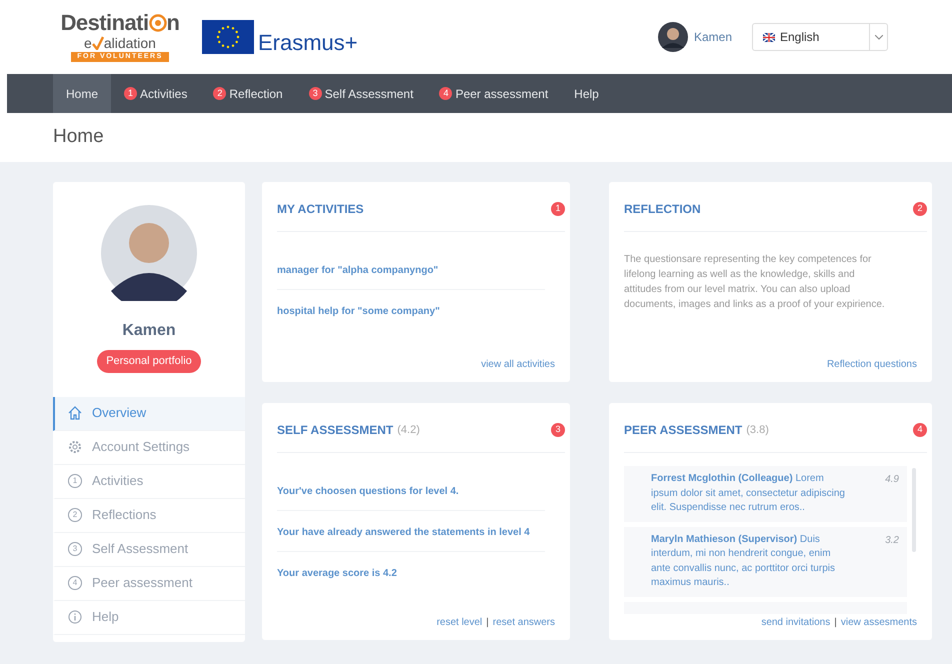 This screenshot has width=952, height=664. What do you see at coordinates (149, 413) in the screenshot?
I see `sidebar-item: Overview` at bounding box center [149, 413].